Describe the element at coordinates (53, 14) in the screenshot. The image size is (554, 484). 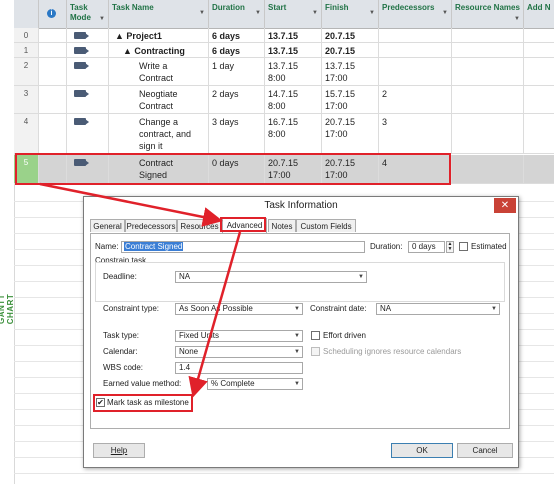
I see `indicators-header: i` at that location.